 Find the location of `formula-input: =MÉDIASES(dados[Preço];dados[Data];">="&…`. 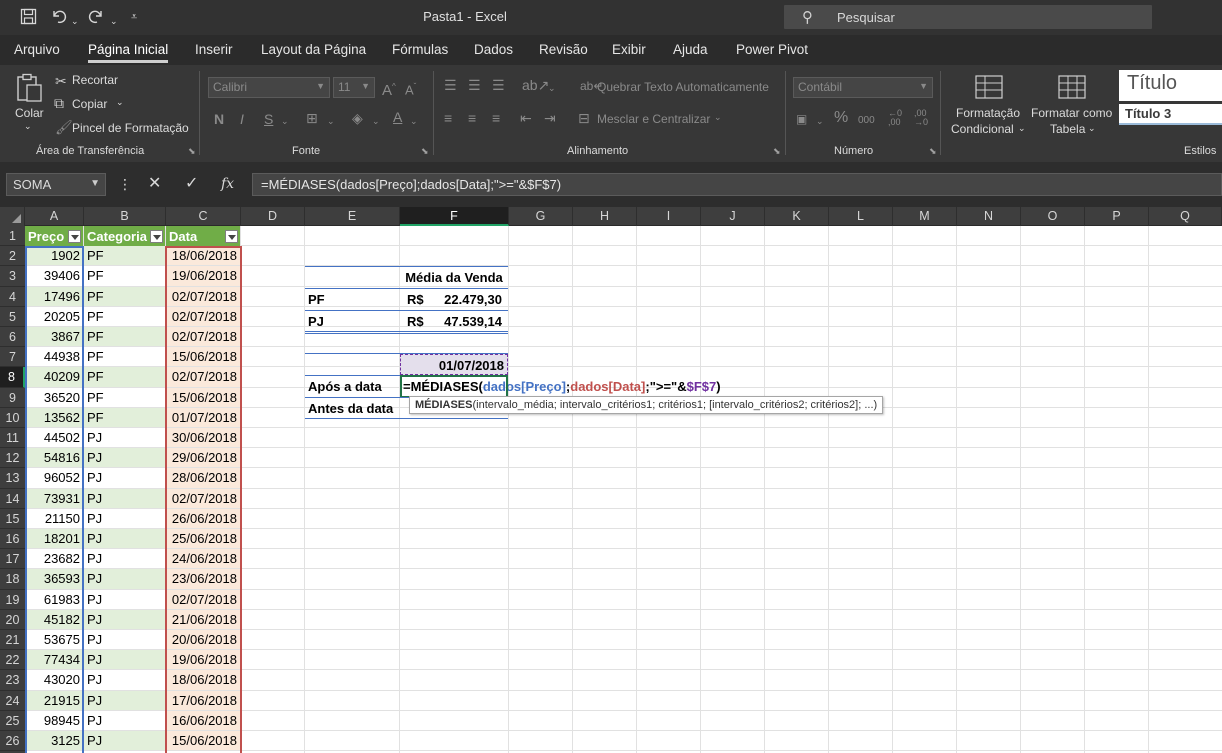

formula-input: =MÉDIASES(dados[Preço];dados[Data];">="&… is located at coordinates (737, 184).